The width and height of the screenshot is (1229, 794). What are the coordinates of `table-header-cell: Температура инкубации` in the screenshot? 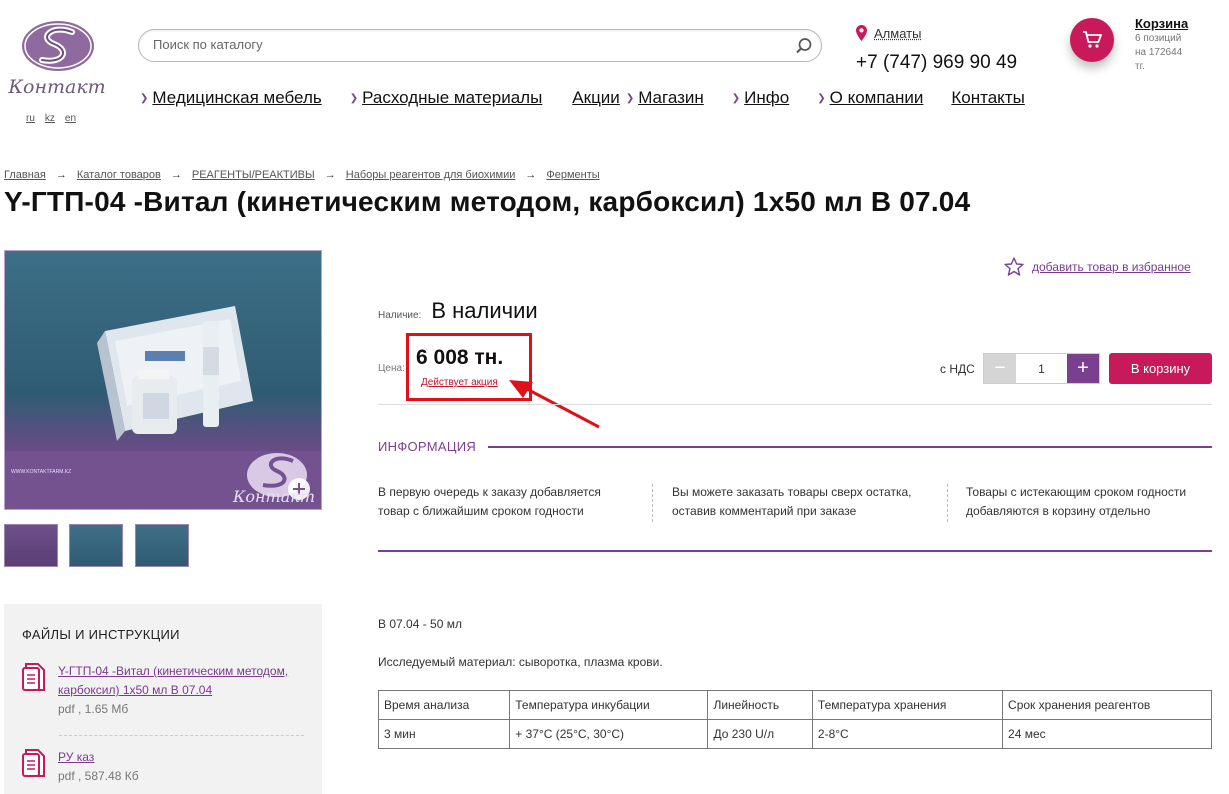 It's located at (609, 705).